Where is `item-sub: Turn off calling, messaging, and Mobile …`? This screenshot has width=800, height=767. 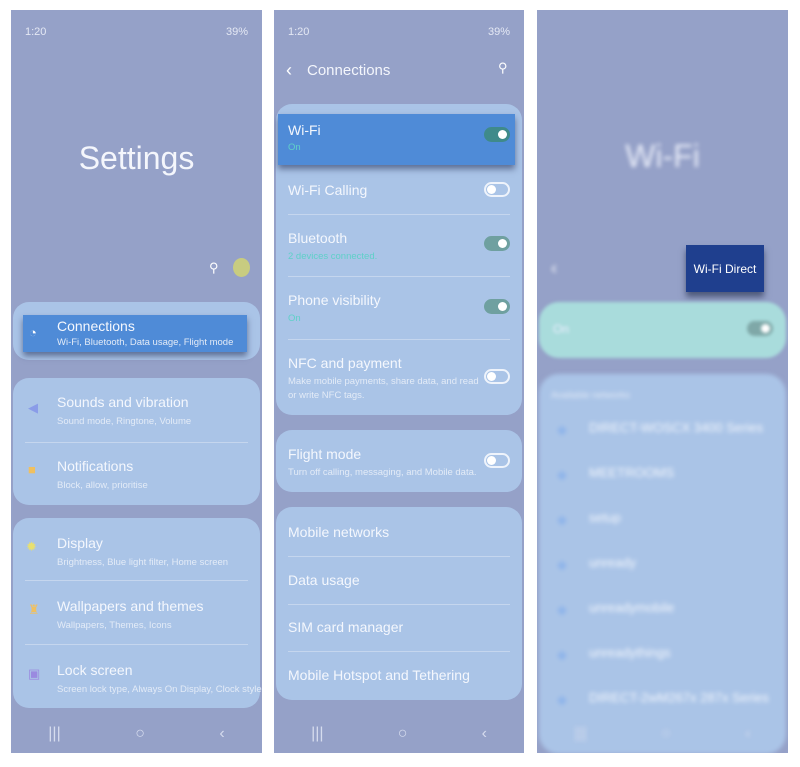
item-sub: Turn off calling, messaging, and Mobile … is located at coordinates (382, 472).